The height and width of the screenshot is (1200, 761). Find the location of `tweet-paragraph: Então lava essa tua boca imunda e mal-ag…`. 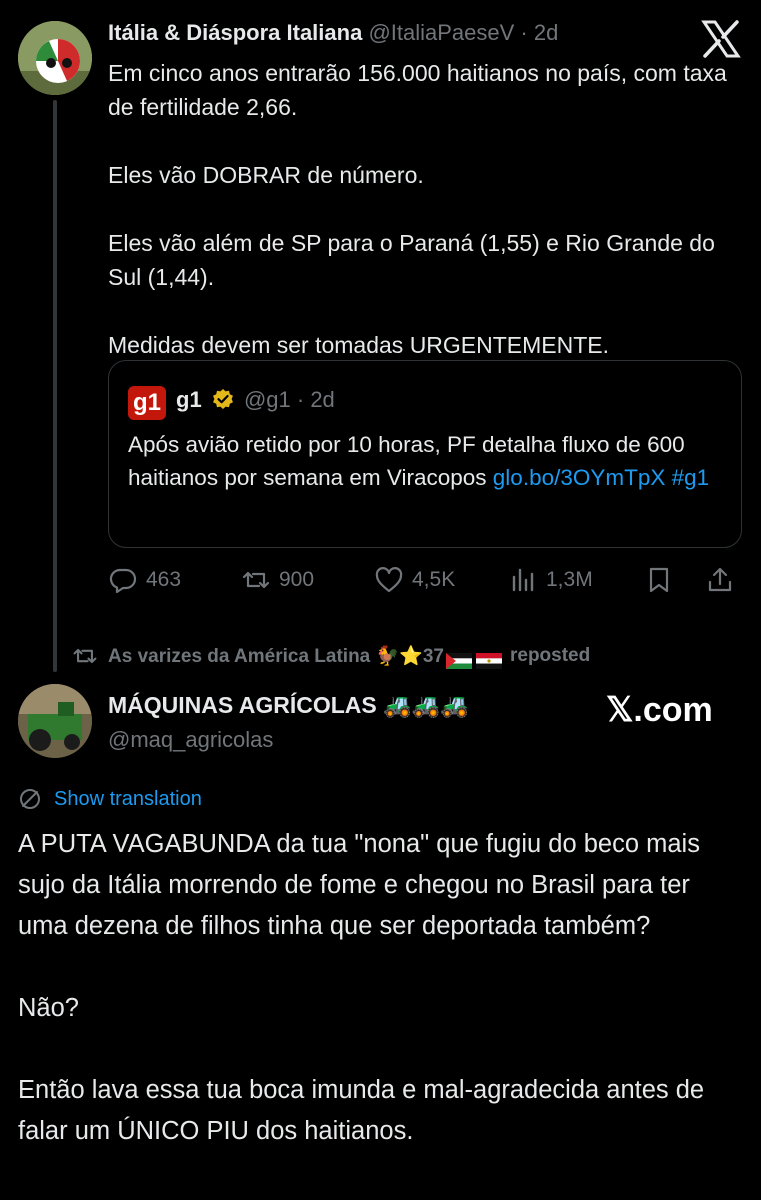

tweet-paragraph: Então lava essa tua boca imunda e mal-ag… is located at coordinates (361, 1110).